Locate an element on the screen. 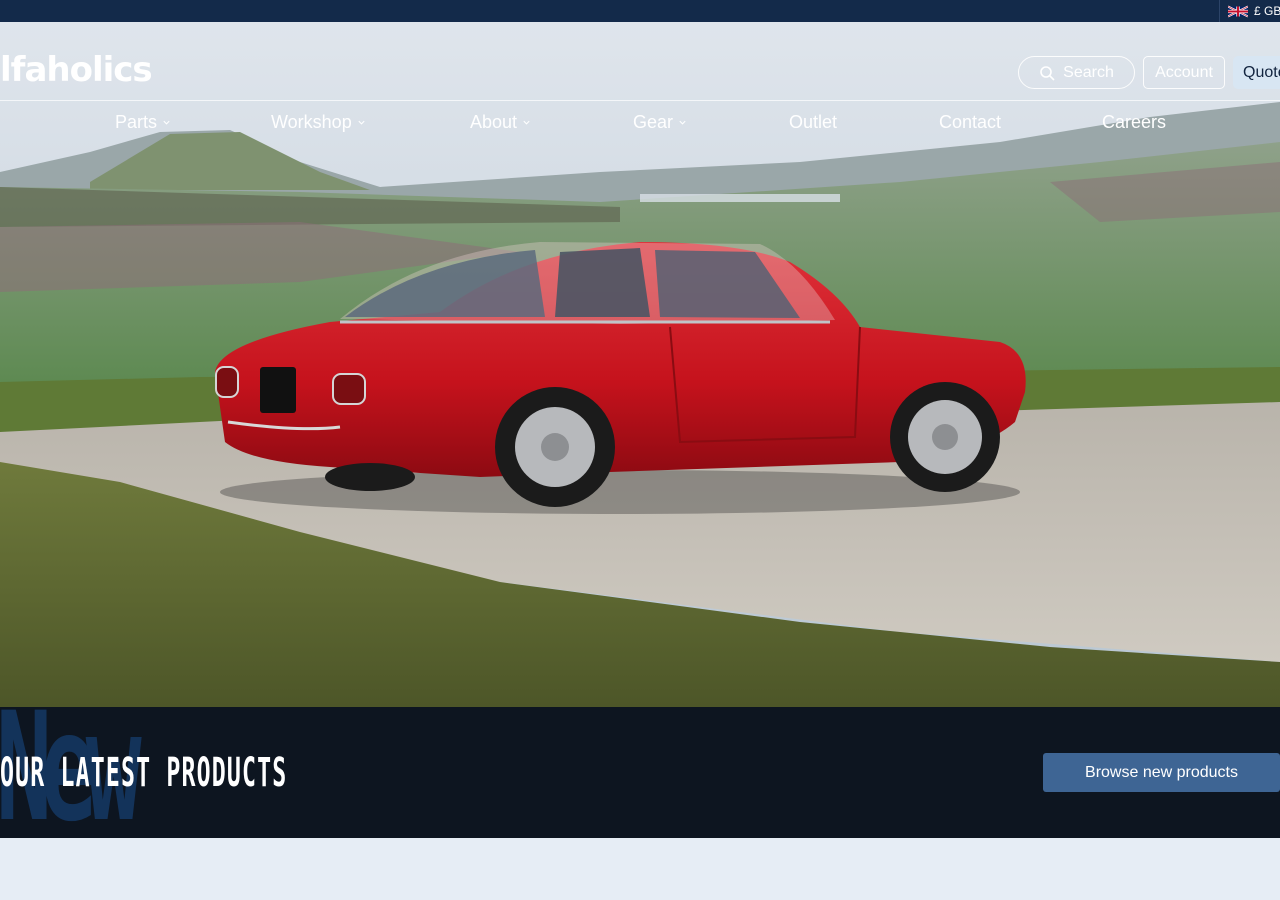 This screenshot has height=900, width=1280. uk-flag-icon is located at coordinates (1238, 11).